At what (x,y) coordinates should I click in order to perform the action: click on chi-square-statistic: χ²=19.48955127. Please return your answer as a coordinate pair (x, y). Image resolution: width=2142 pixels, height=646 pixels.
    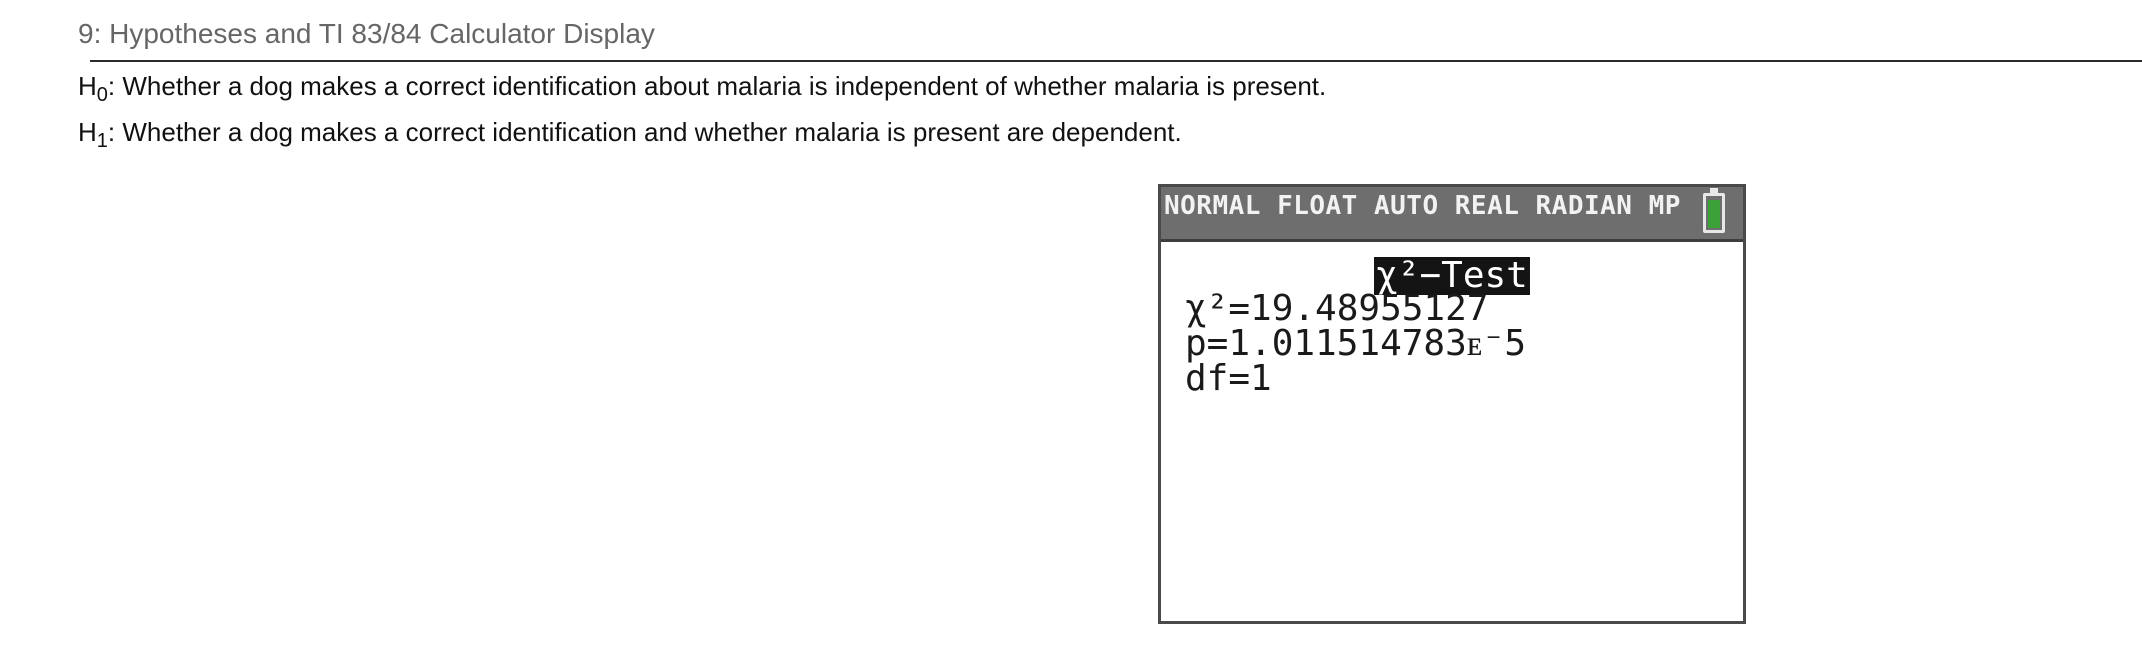
    Looking at the image, I should click on (1337, 308).